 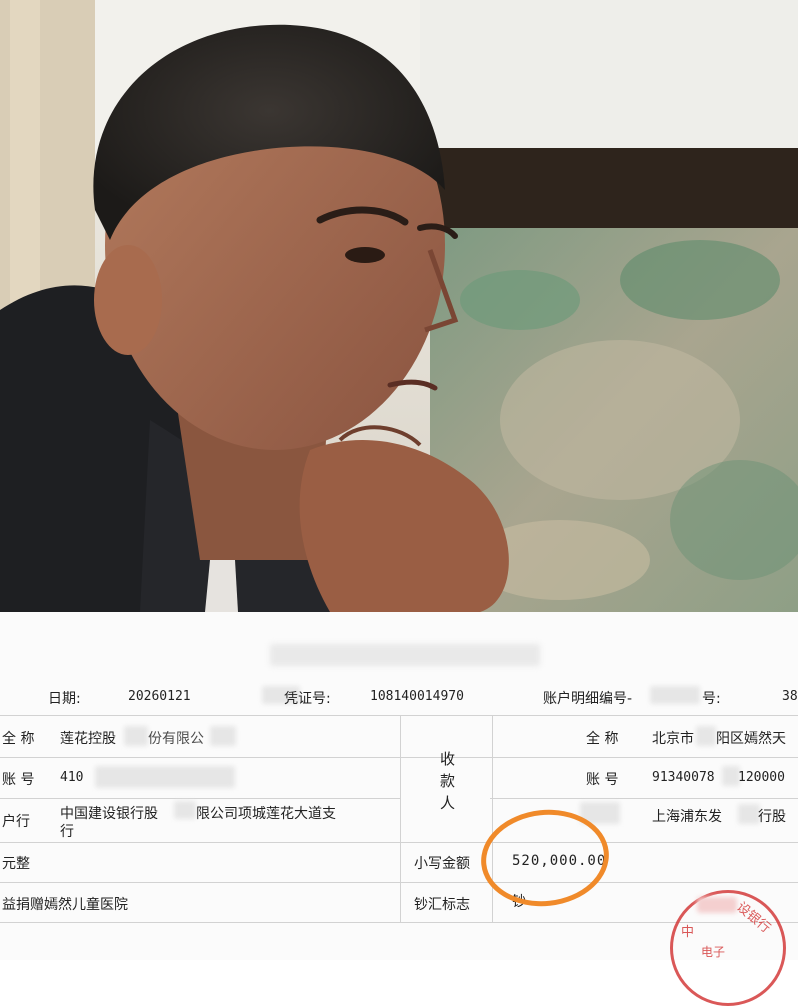 What do you see at coordinates (751, 739) in the screenshot?
I see `payee-name-tail: 阳区嫣然天` at bounding box center [751, 739].